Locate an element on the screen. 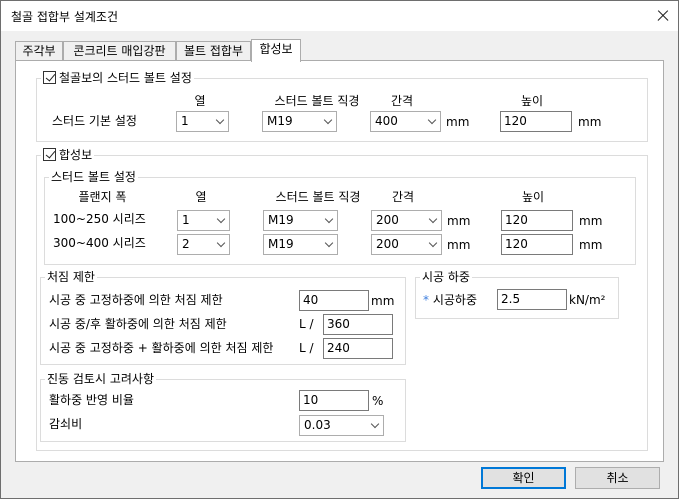 Image resolution: width=679 pixels, height=499 pixels. construction-load-unit: kN/m² is located at coordinates (587, 300).